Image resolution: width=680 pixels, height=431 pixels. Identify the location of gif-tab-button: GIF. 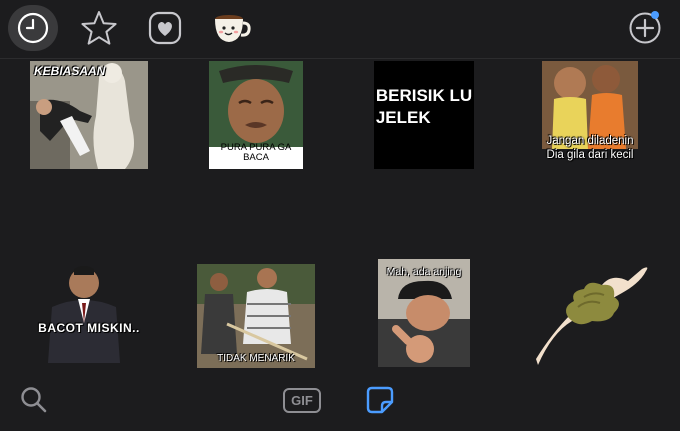
(302, 400).